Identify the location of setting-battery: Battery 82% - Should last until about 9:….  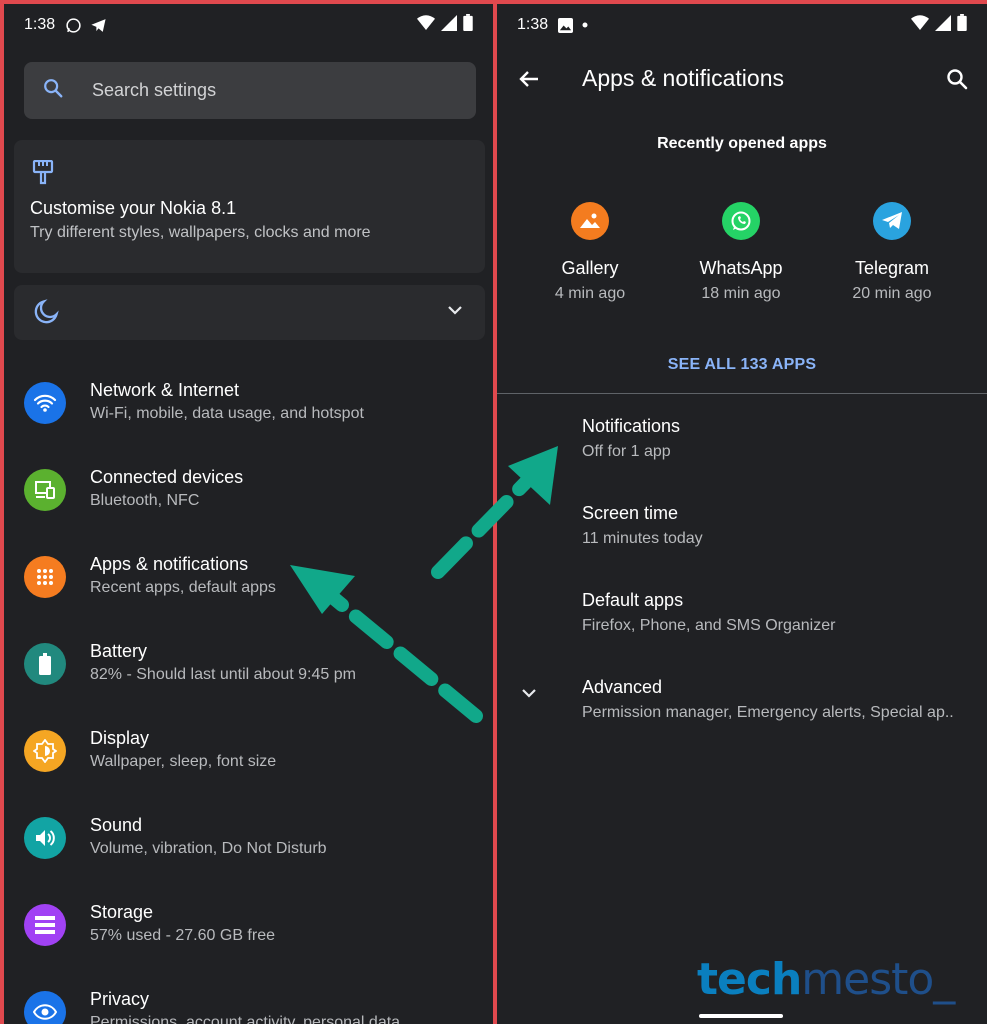
(248, 672).